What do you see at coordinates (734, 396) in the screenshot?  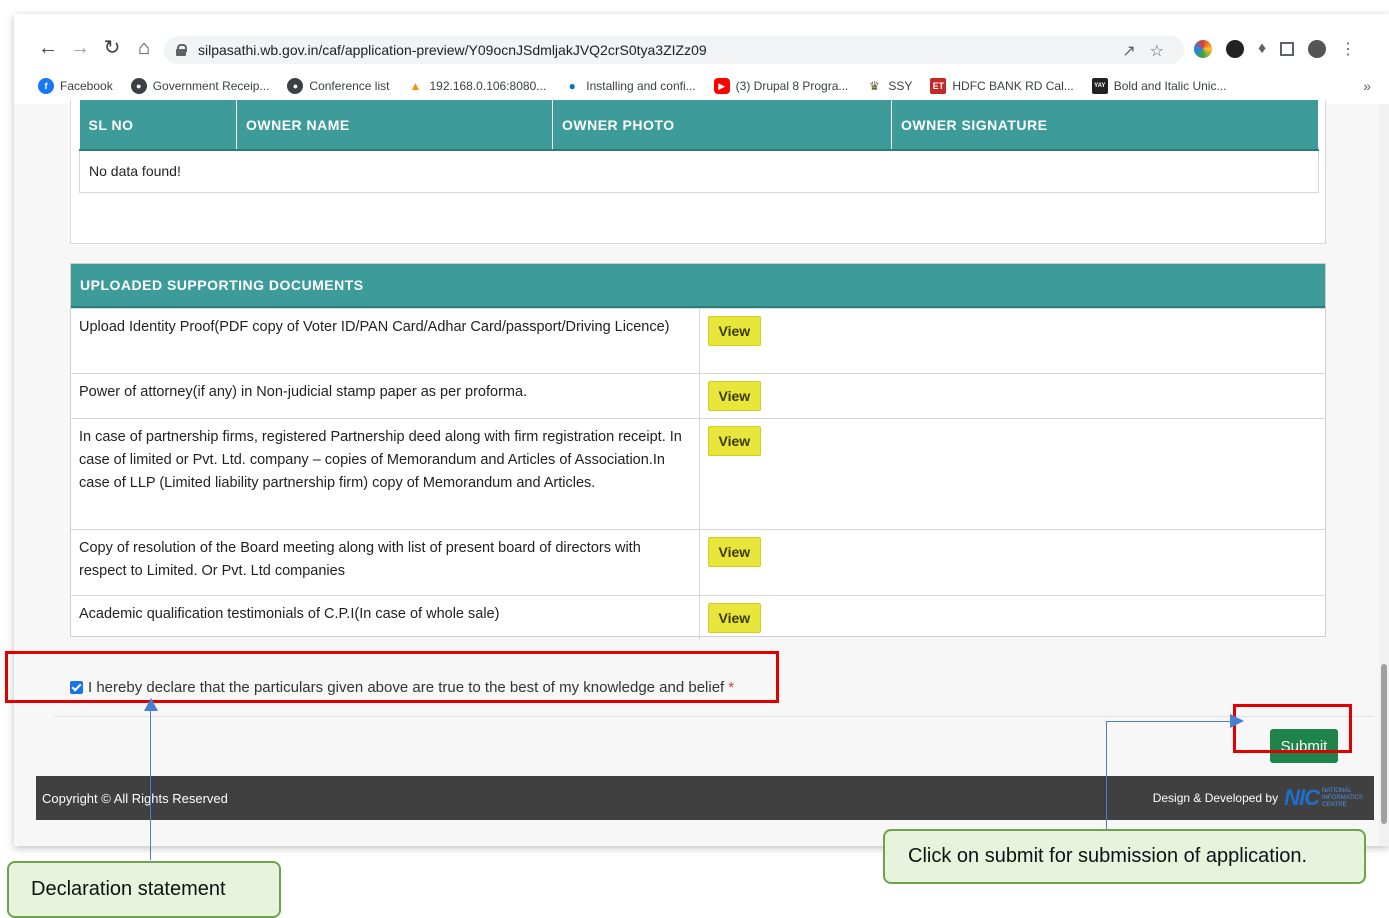 I see `view-power-of-attorney-button: View` at bounding box center [734, 396].